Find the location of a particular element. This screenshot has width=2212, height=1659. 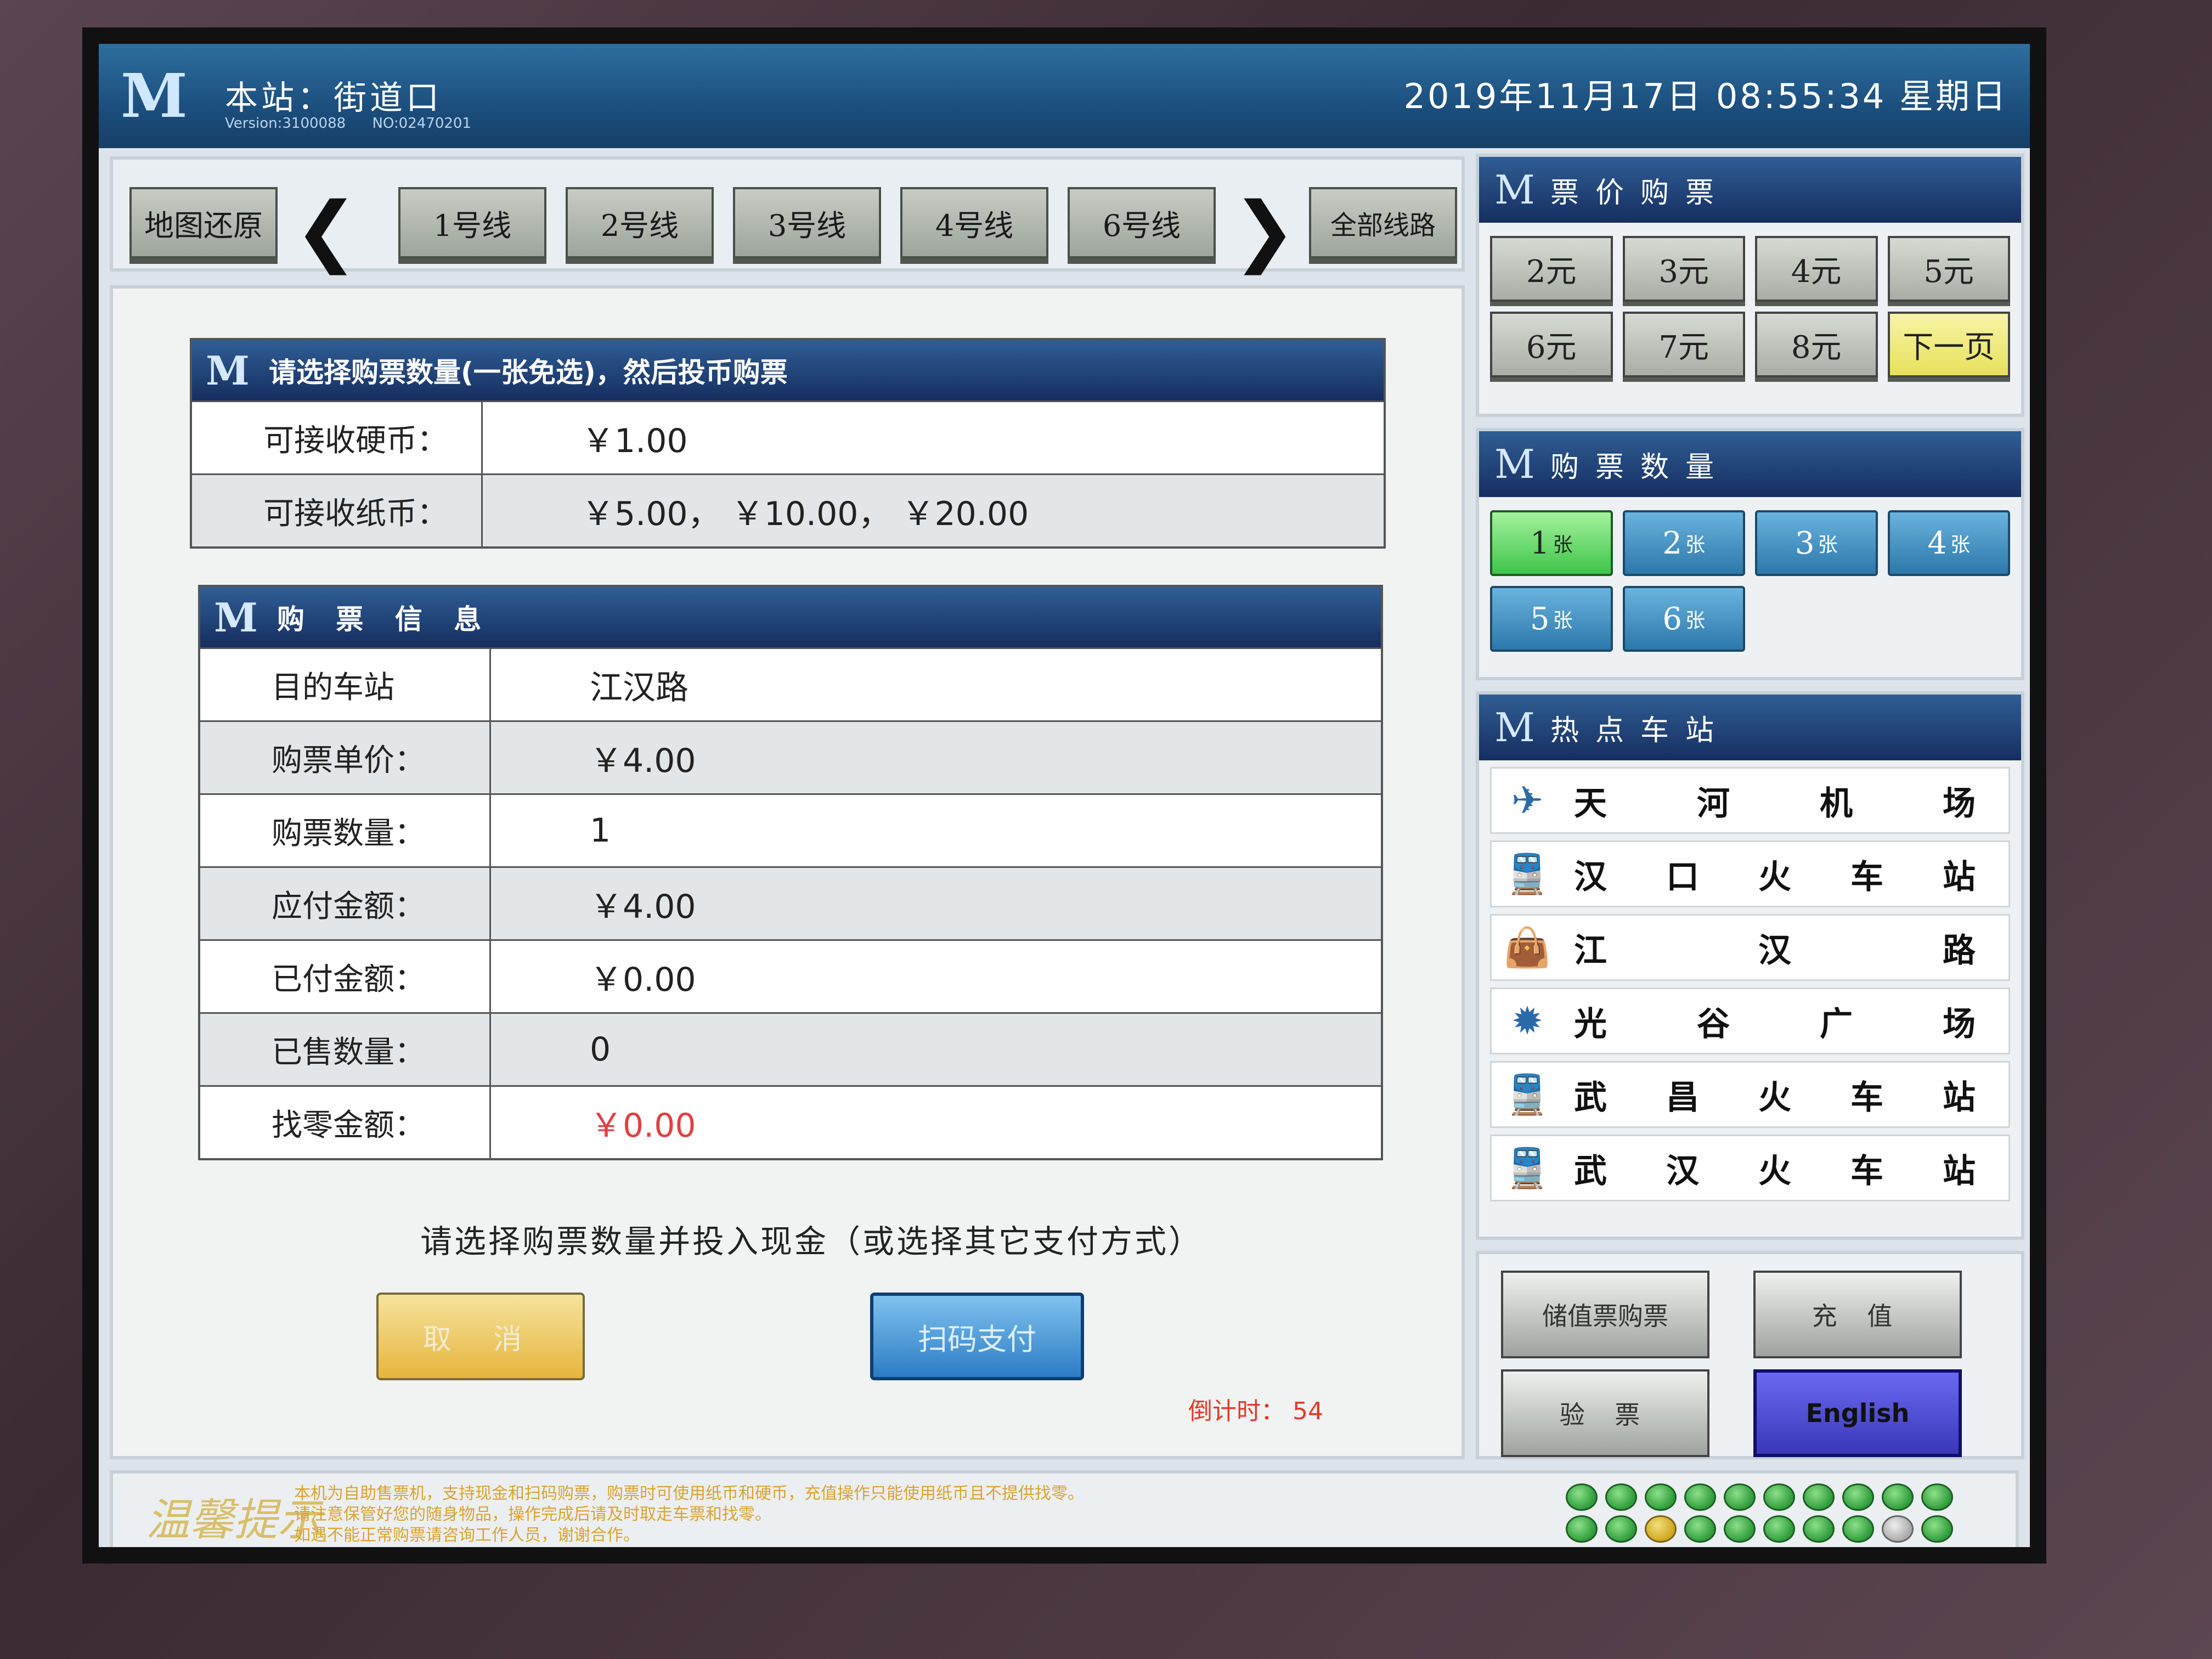

recharge-button: 充 值 is located at coordinates (1857, 1314).